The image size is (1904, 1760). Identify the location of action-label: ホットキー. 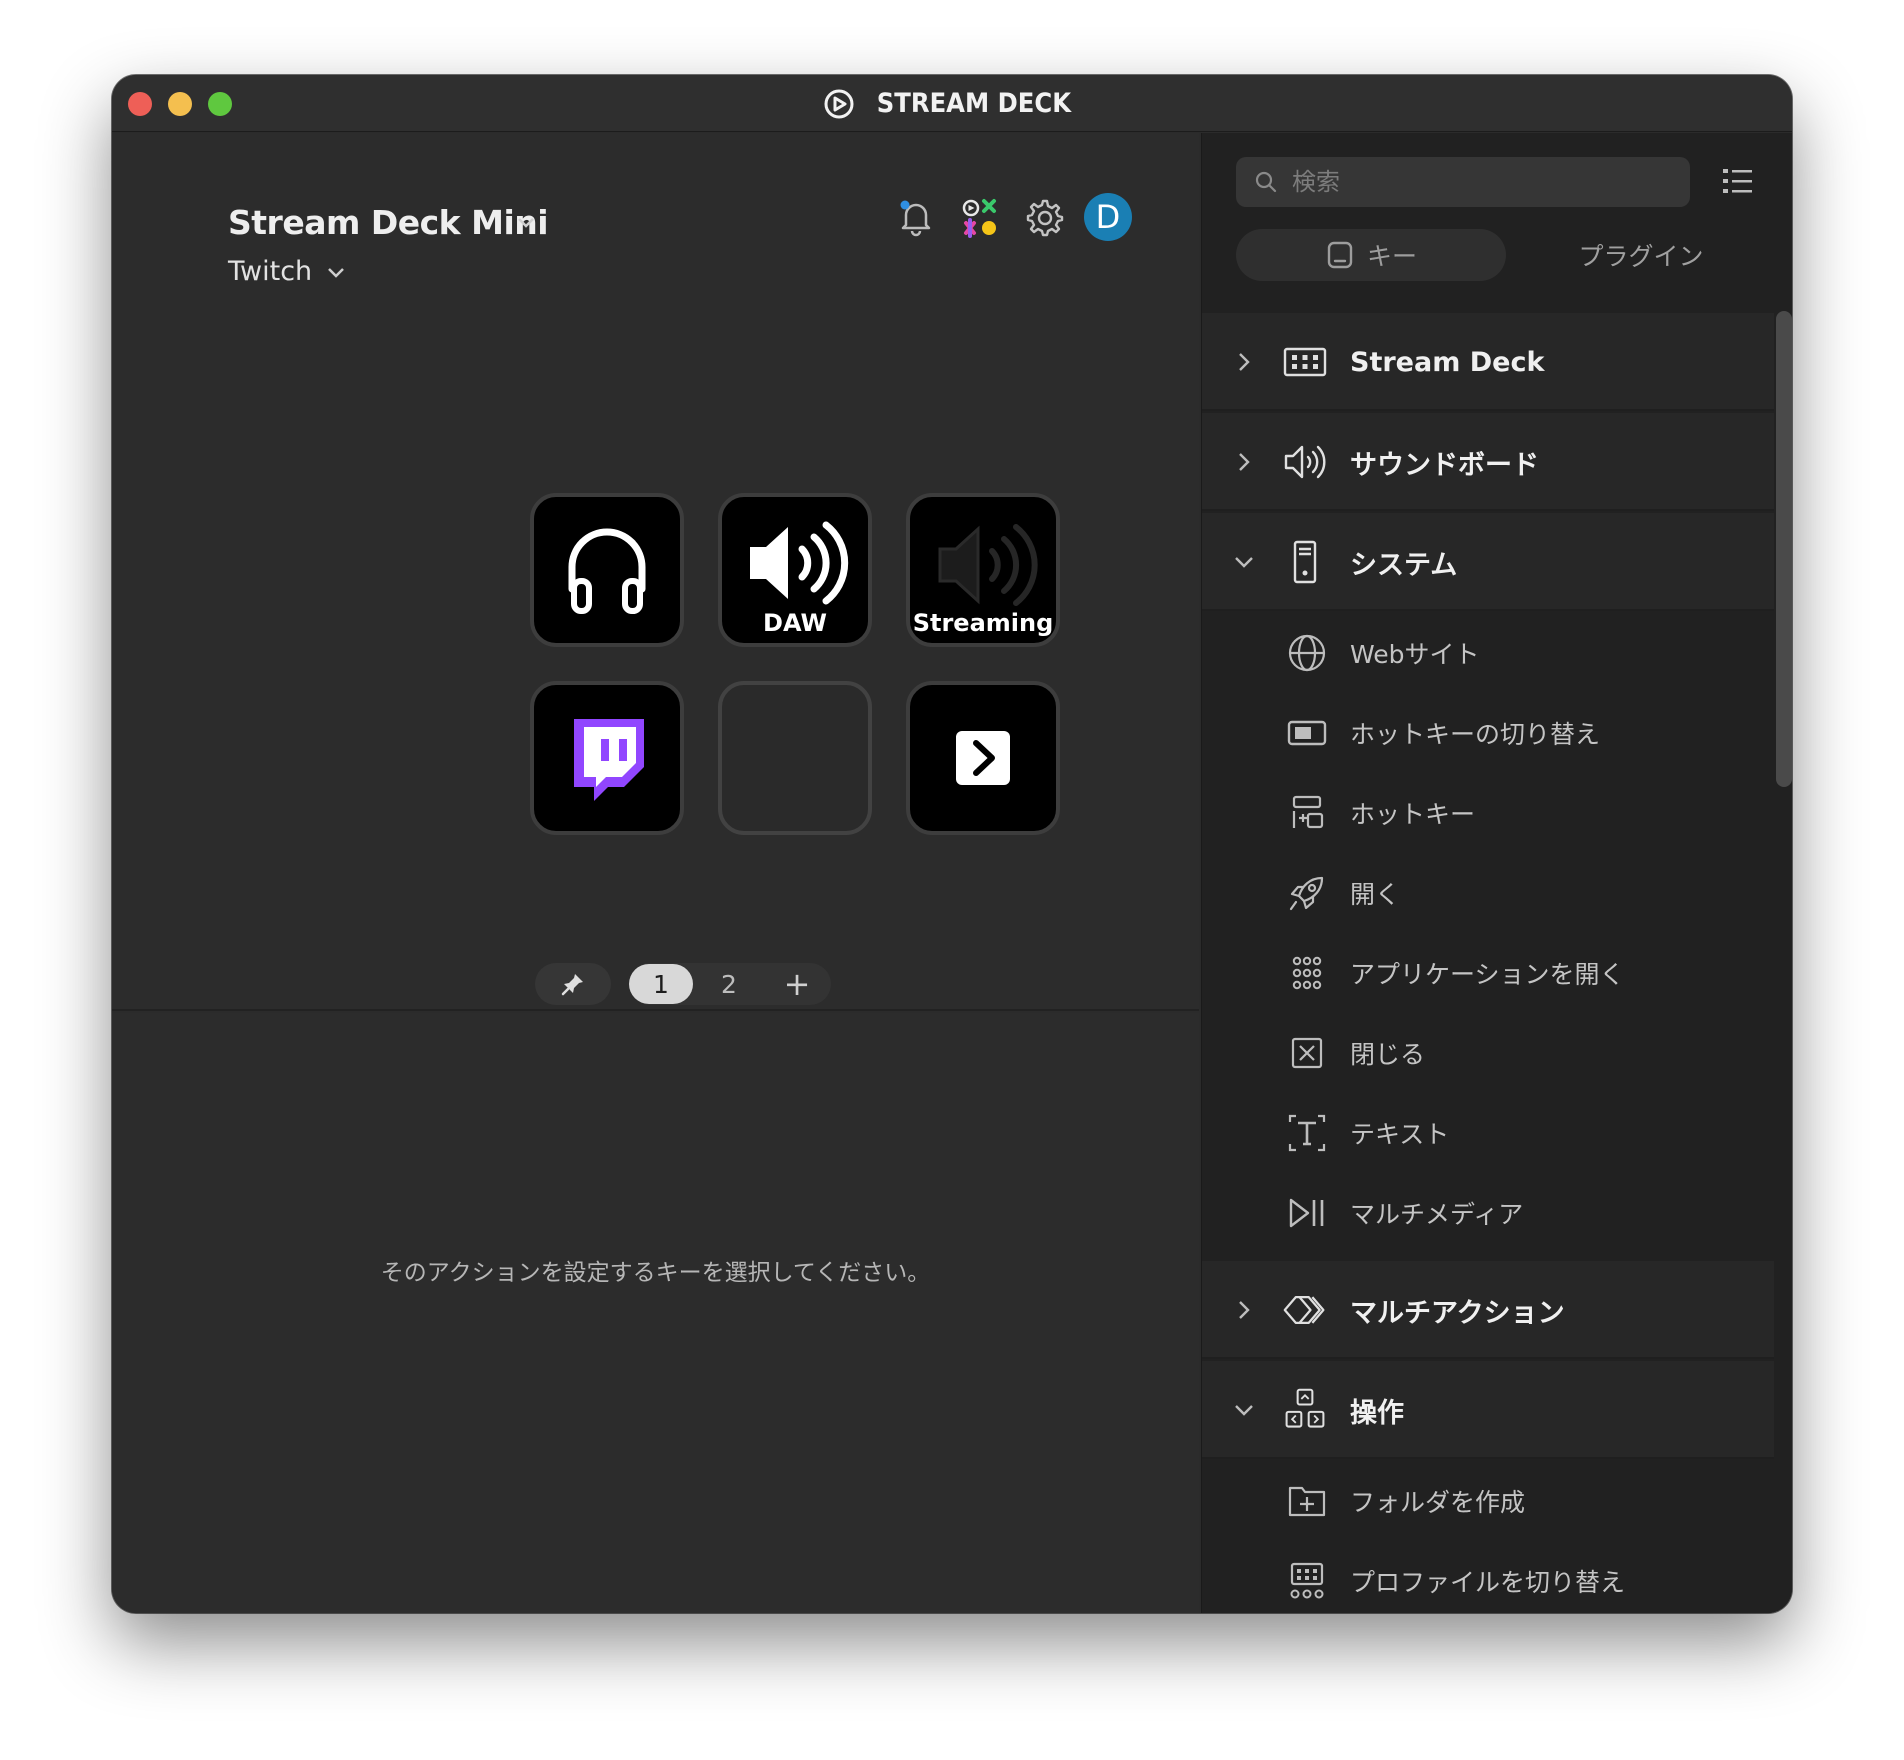
(1413, 814).